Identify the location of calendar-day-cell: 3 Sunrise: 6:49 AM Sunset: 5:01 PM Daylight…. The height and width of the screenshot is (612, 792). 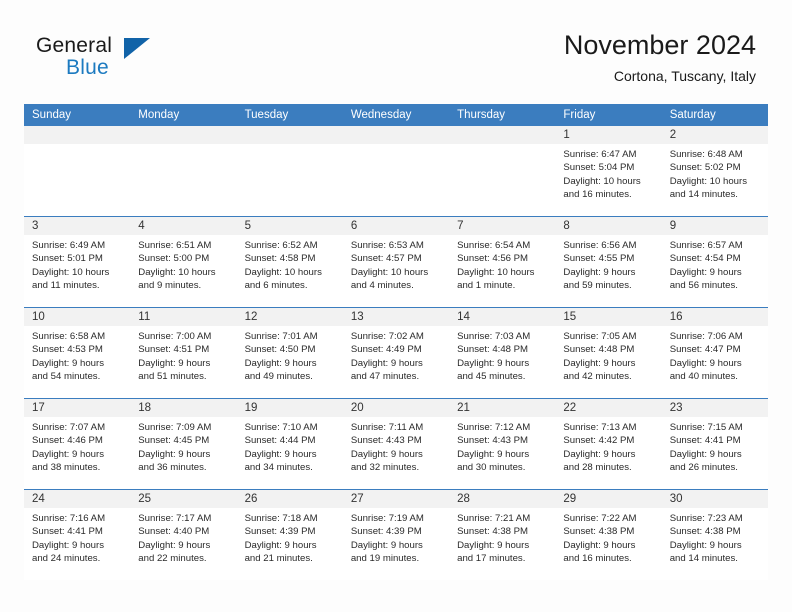
(77, 262).